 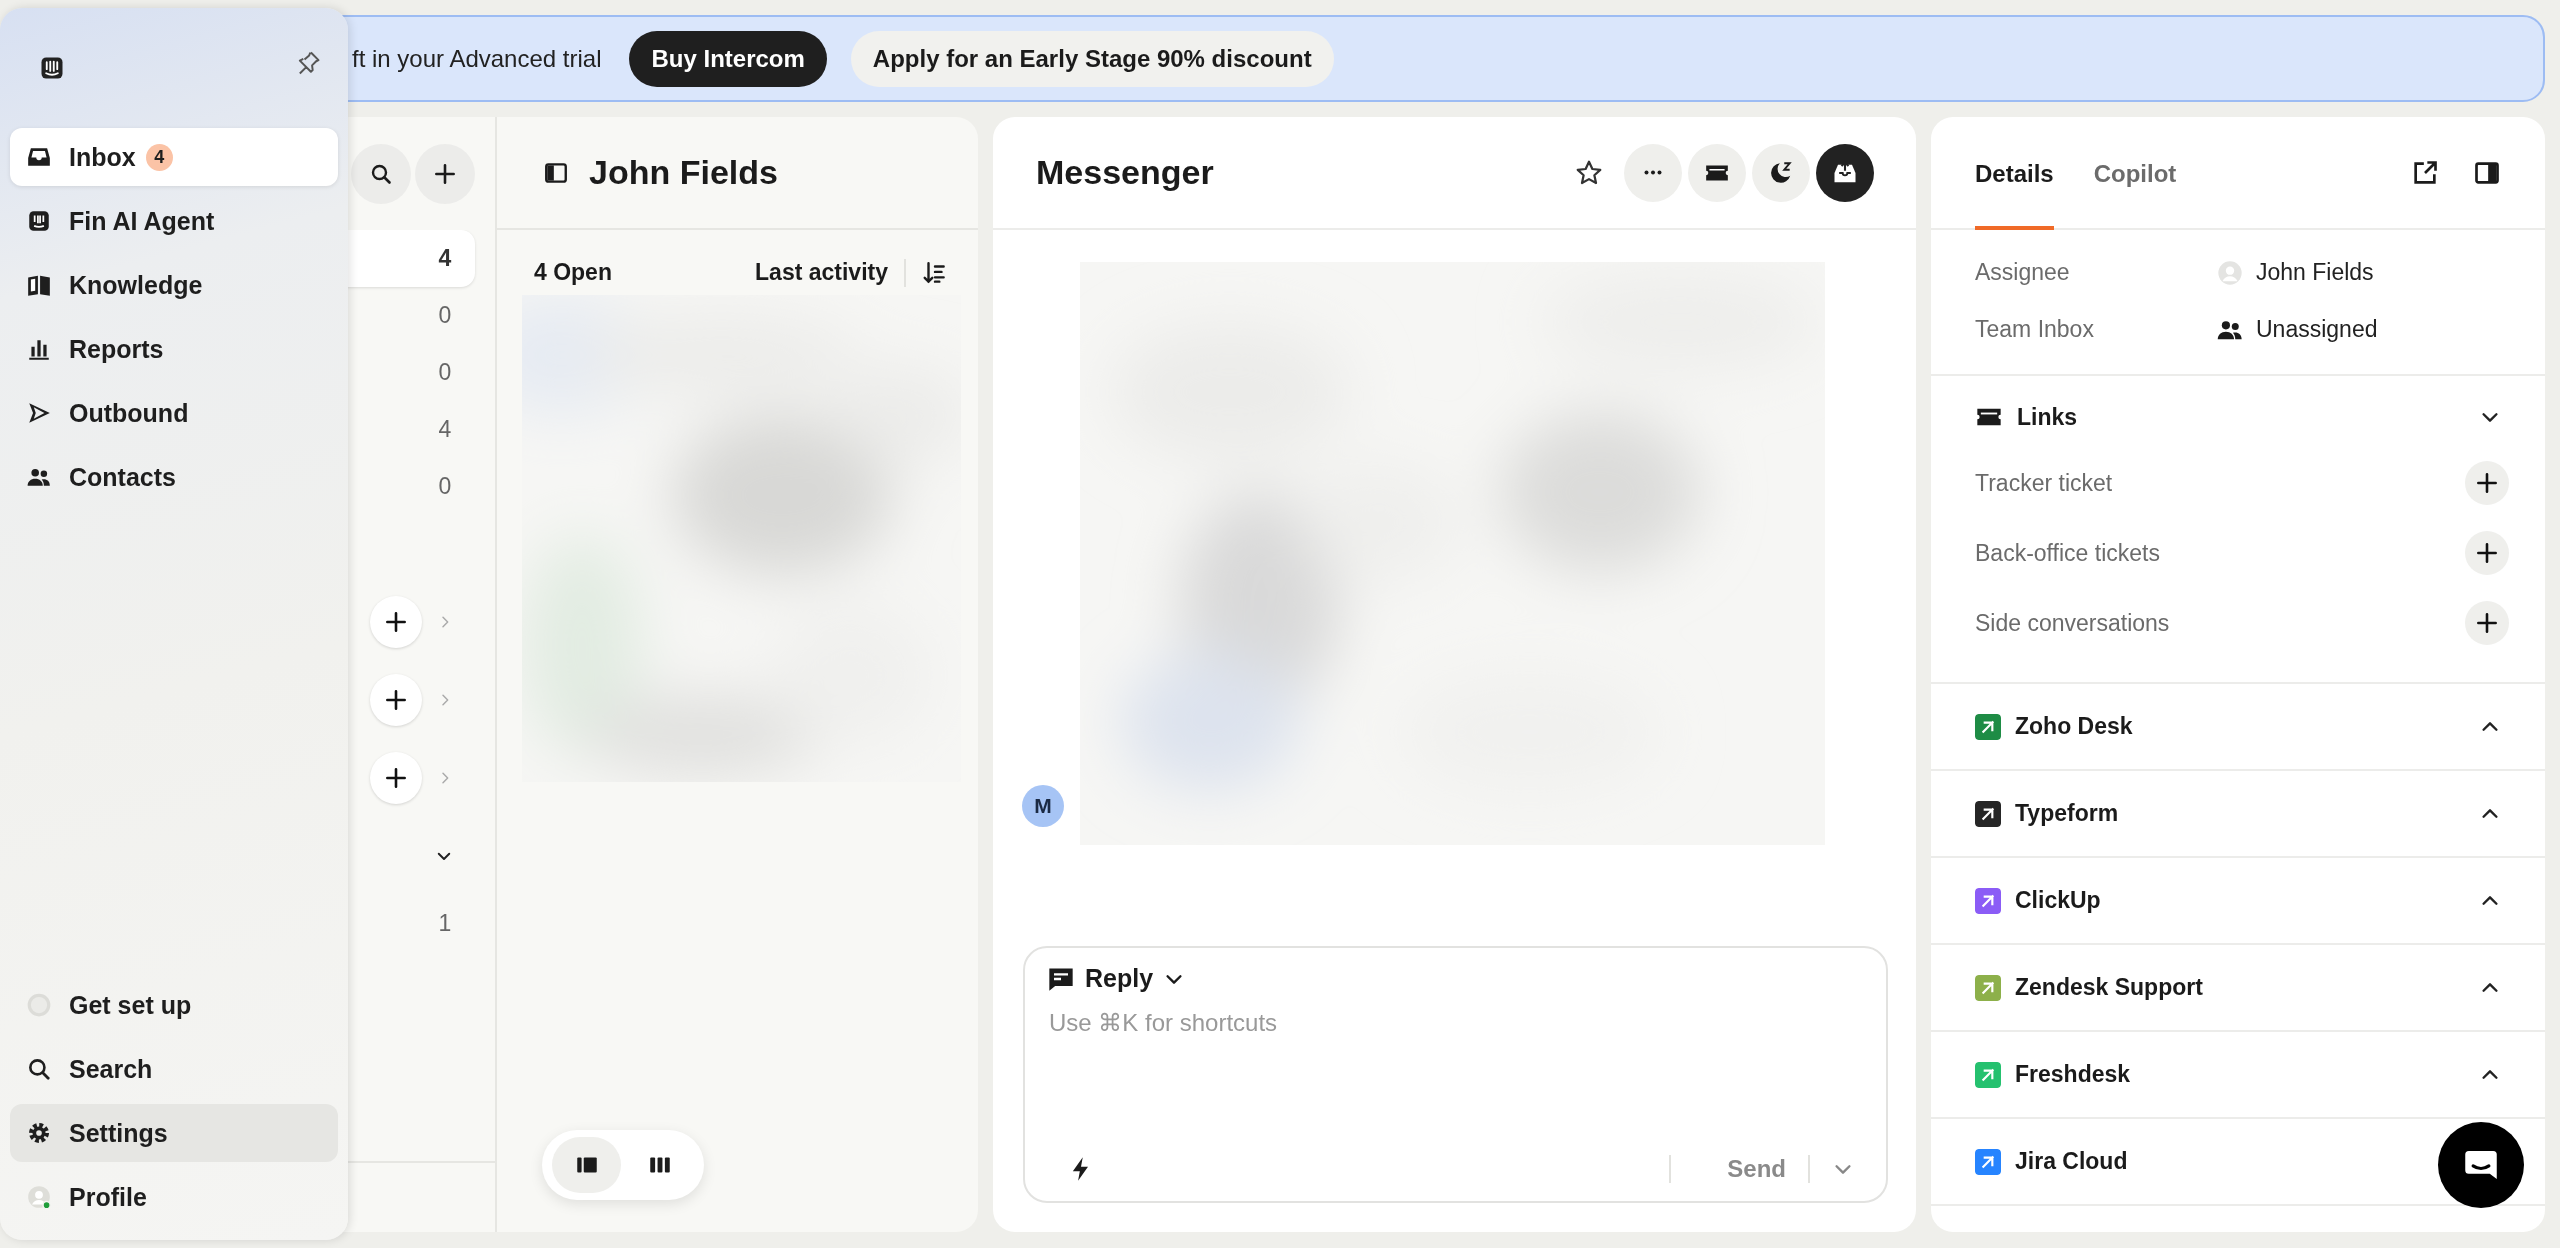 I want to click on app-name: Freshdesk, so click(x=2073, y=1074).